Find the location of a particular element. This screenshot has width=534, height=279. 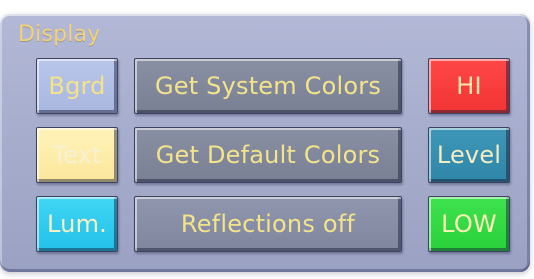

panel-title: Display is located at coordinates (59, 34).